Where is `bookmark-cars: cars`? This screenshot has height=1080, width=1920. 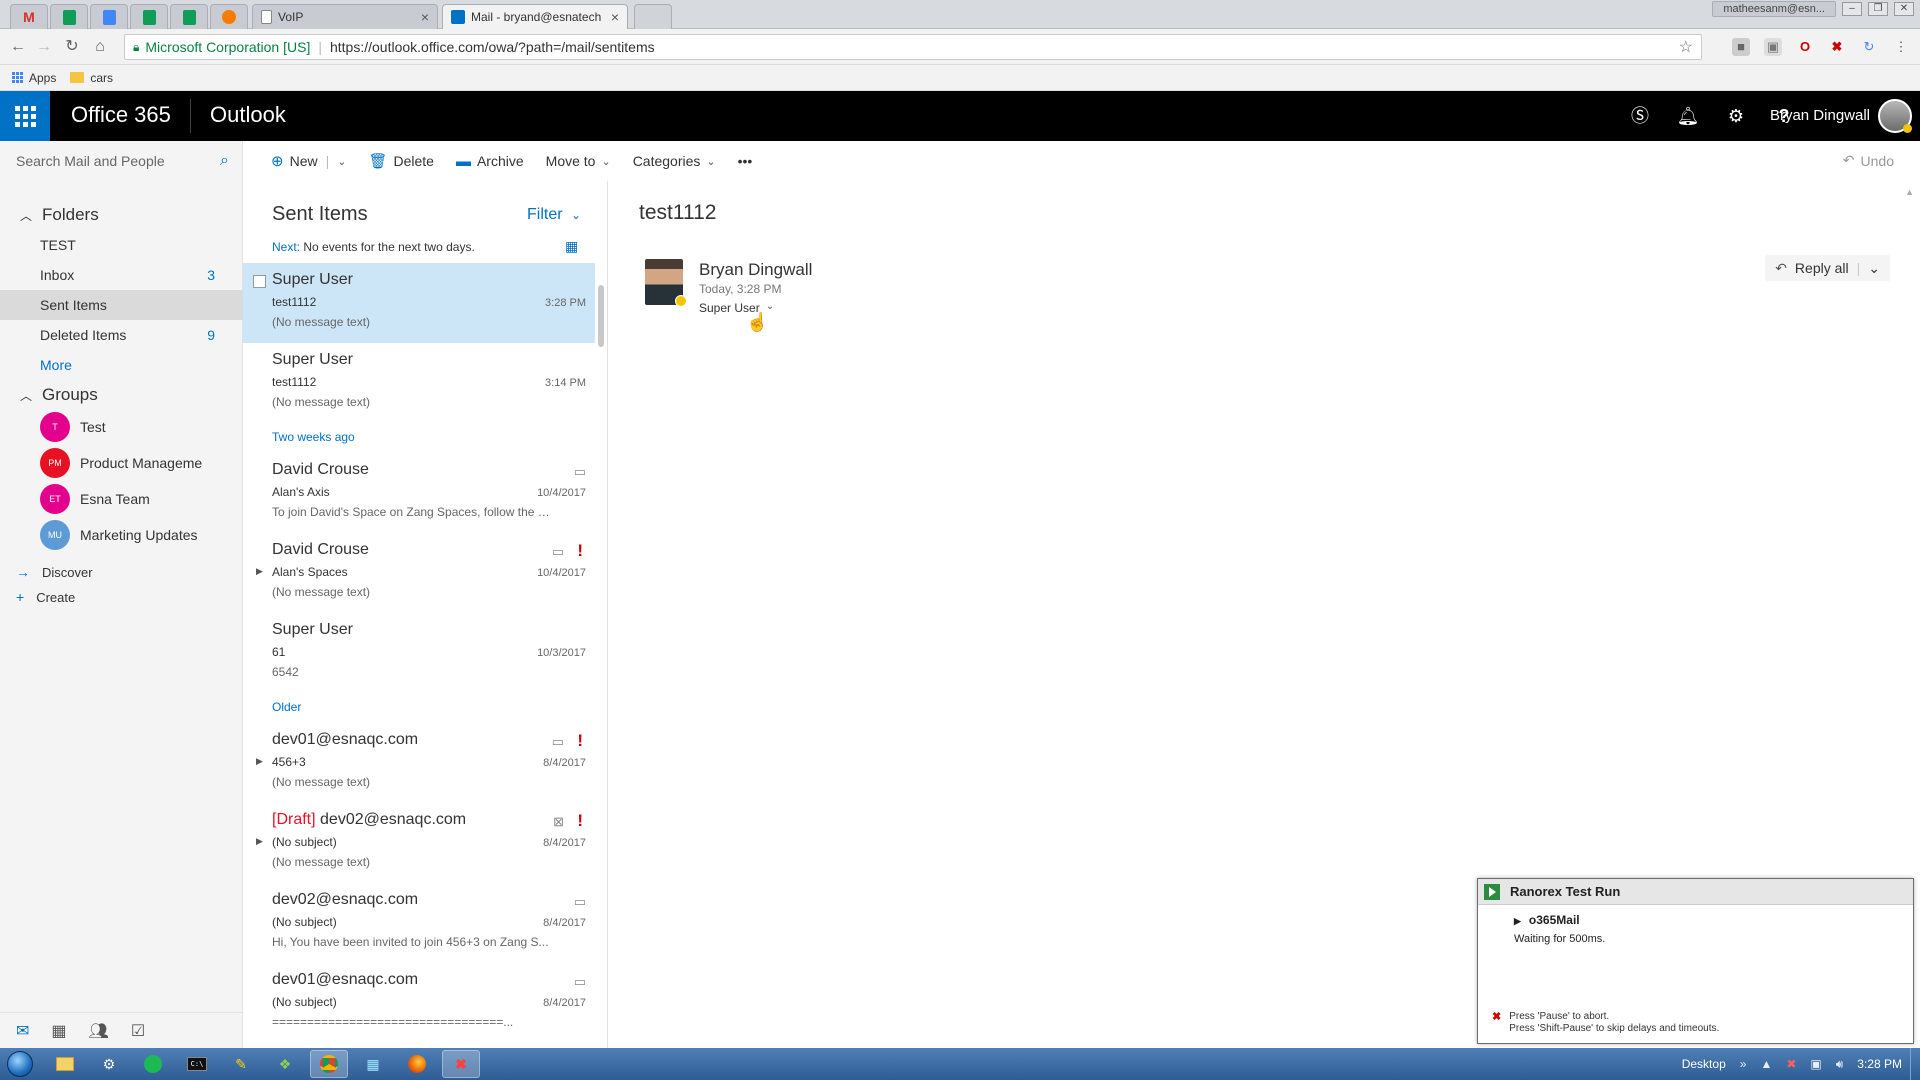 bookmark-cars: cars is located at coordinates (91, 78).